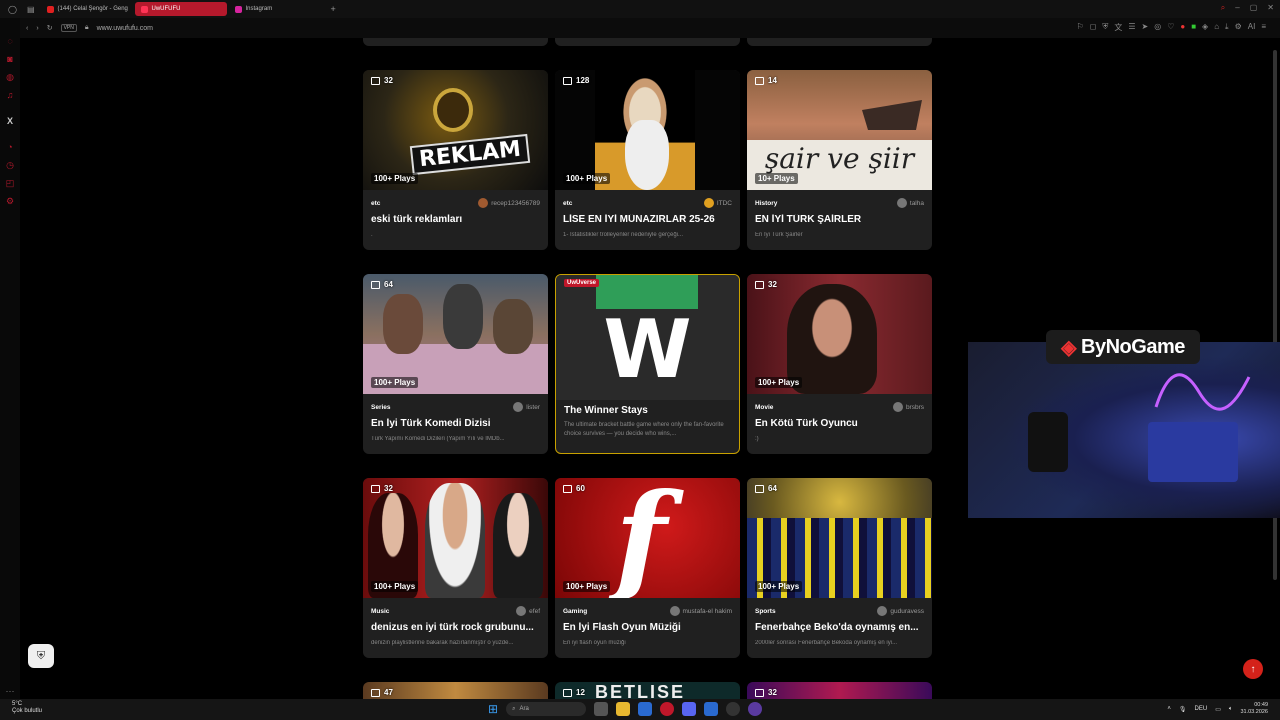 The width and height of the screenshot is (1280, 720). Describe the element at coordinates (87, 9) in the screenshot. I see `browser-tab: (144) Celal Şengör - Geng` at that location.